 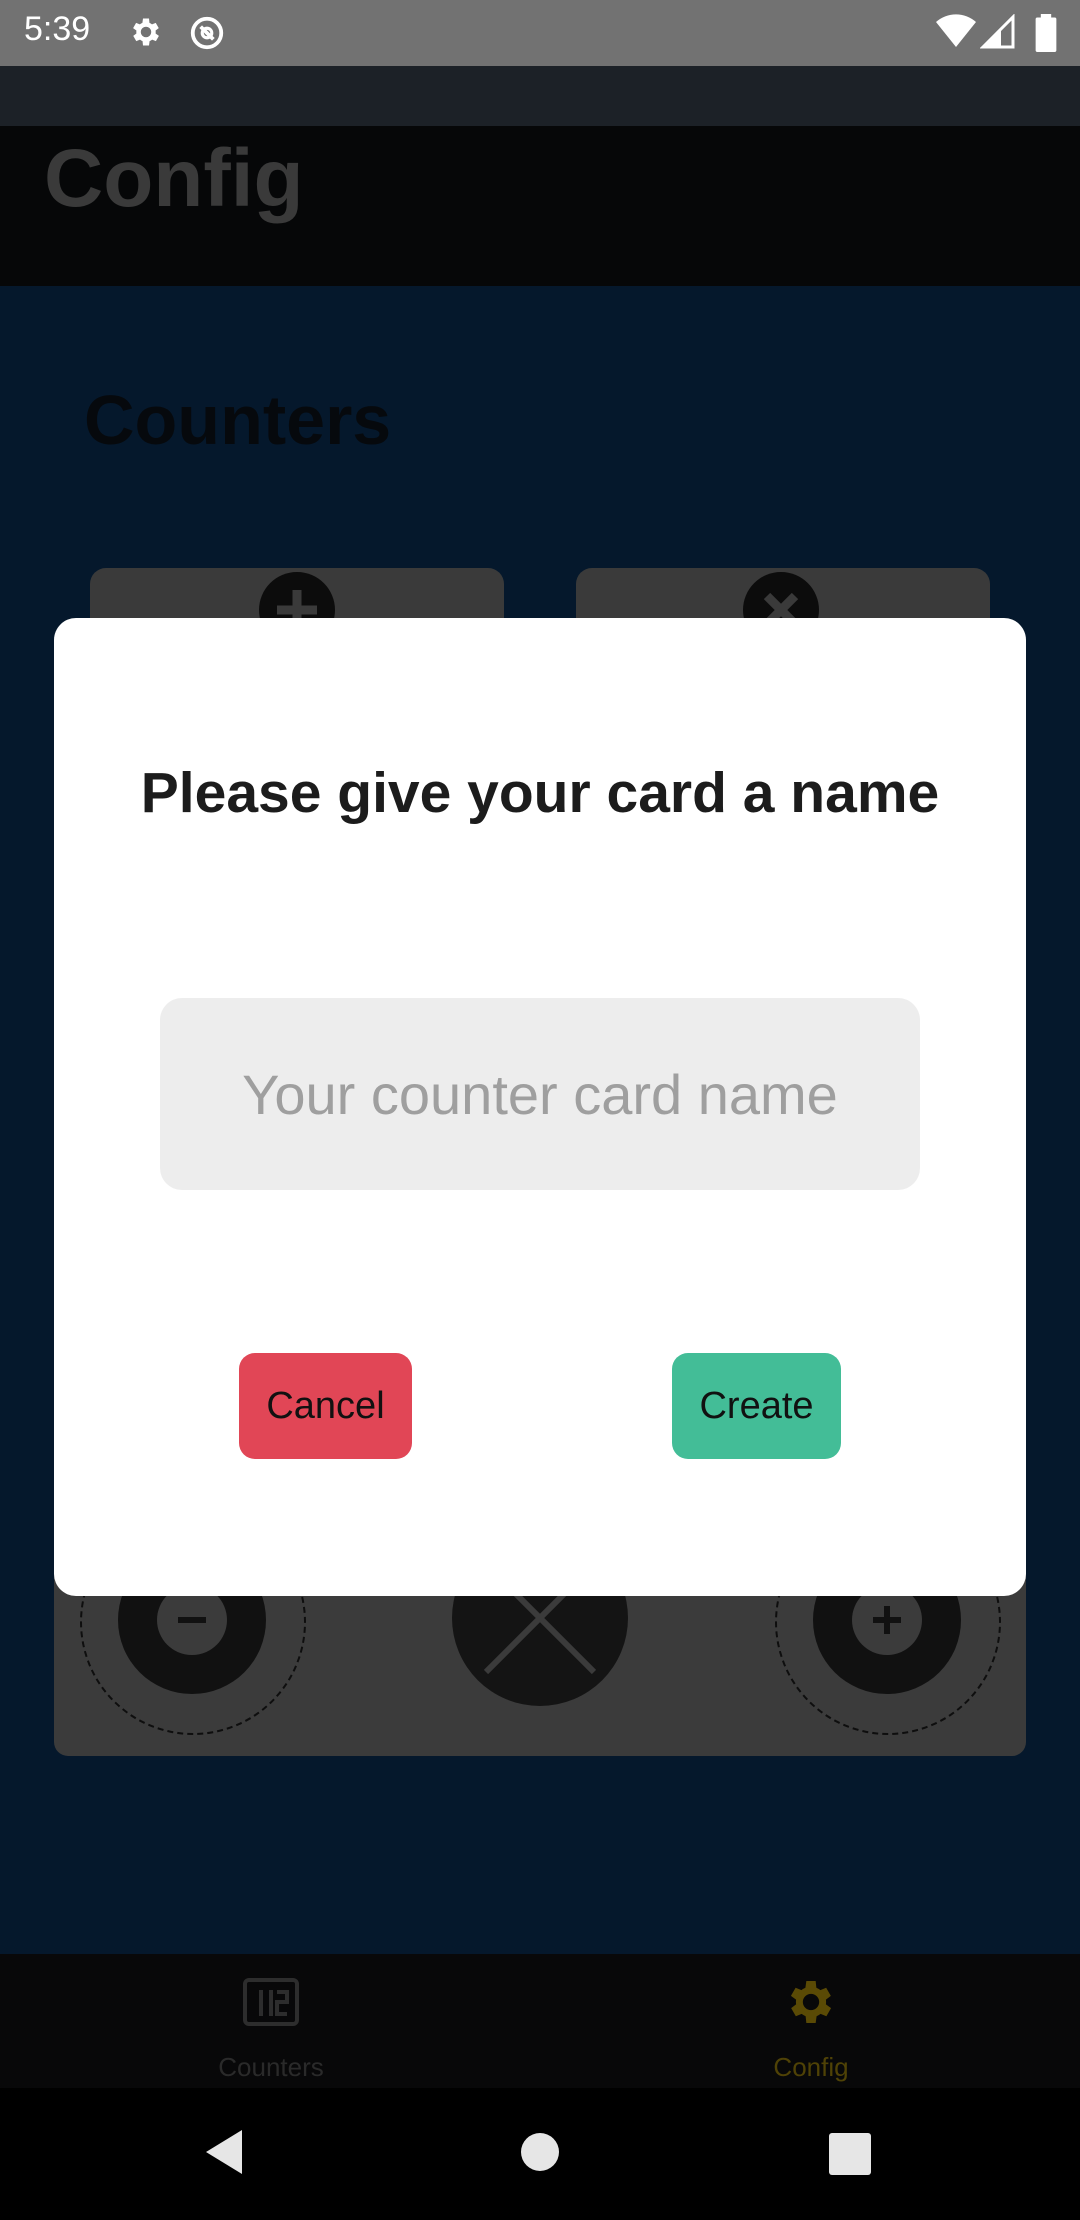 What do you see at coordinates (57, 29) in the screenshot?
I see `status-time: 5:39` at bounding box center [57, 29].